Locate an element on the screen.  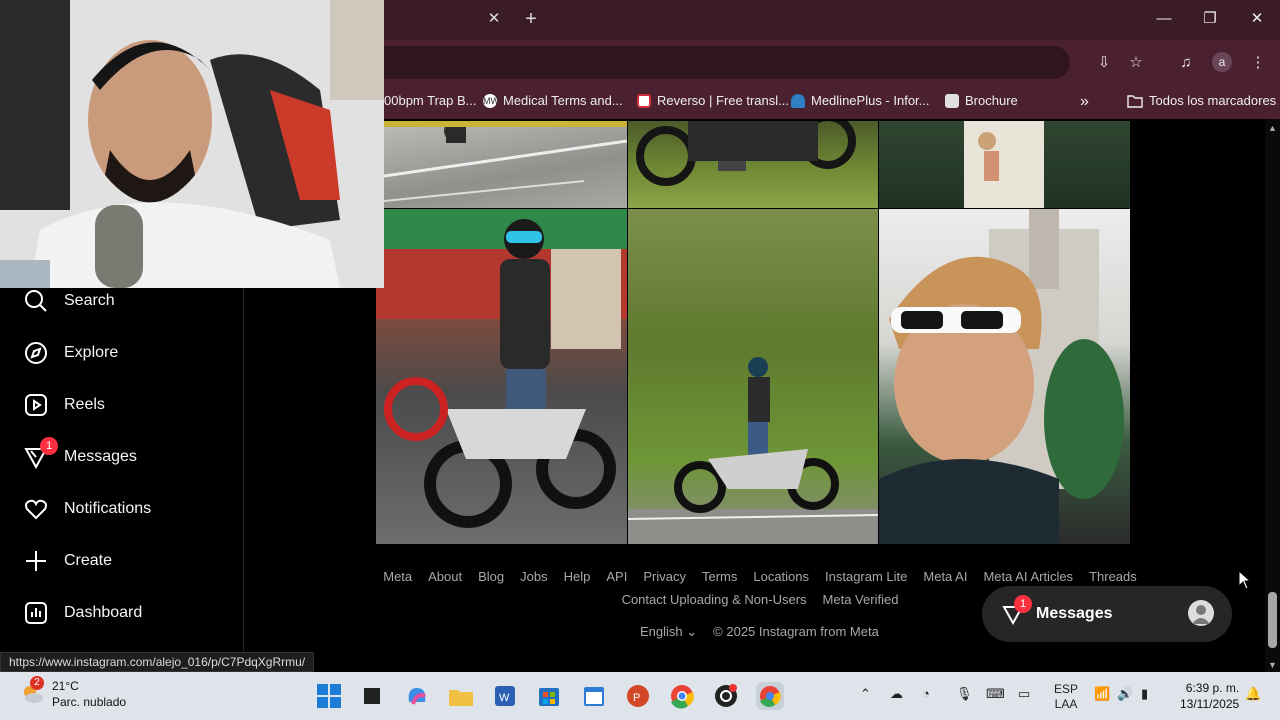
bookmarks-overflow-button: » is located at coordinates (1084, 102).